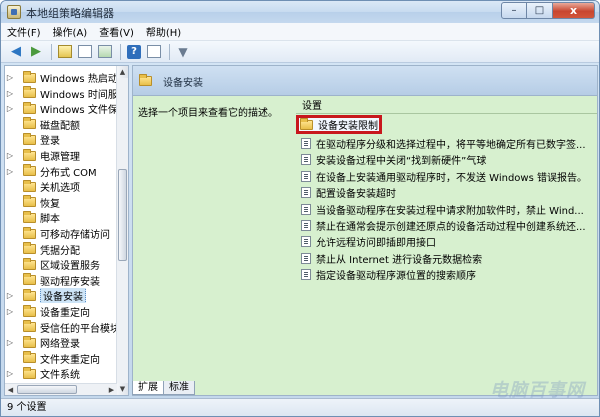  I want to click on tree-item: 驱动程序安装, so click(61, 280).